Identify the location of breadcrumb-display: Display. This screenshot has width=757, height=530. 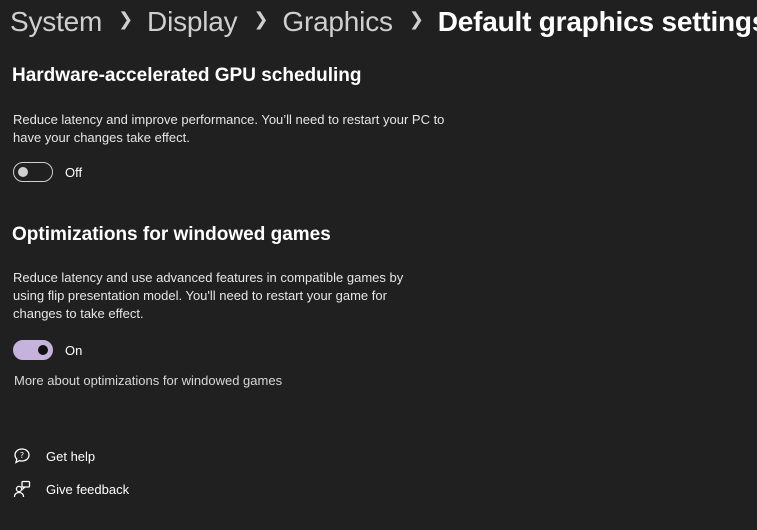
(192, 22).